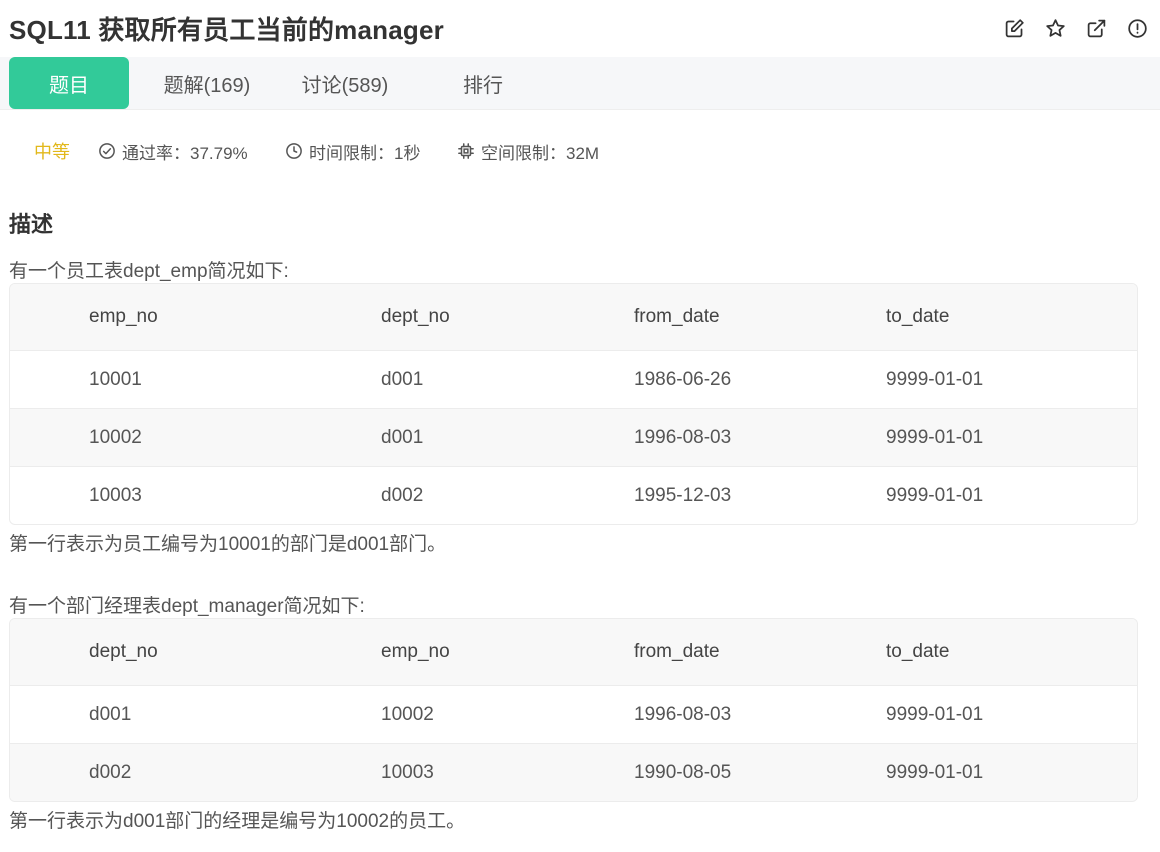 This screenshot has height=852, width=1160. Describe the element at coordinates (115, 379) in the screenshot. I see `table-cell: 10001` at that location.